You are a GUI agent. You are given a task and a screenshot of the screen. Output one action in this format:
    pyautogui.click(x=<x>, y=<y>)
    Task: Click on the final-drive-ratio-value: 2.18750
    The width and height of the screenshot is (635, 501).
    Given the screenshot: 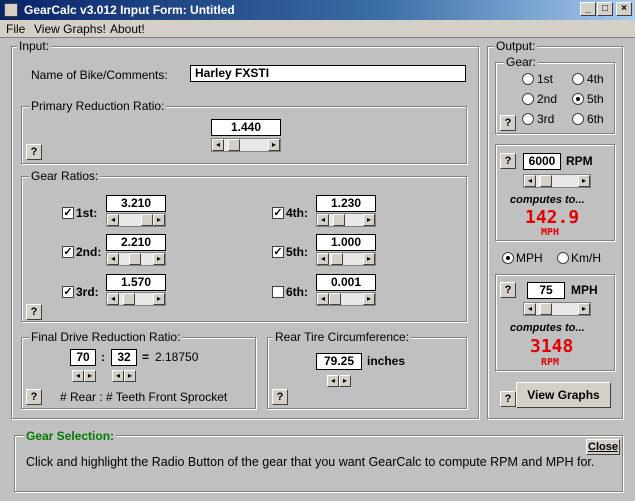 What is the action you would take?
    pyautogui.click(x=177, y=357)
    